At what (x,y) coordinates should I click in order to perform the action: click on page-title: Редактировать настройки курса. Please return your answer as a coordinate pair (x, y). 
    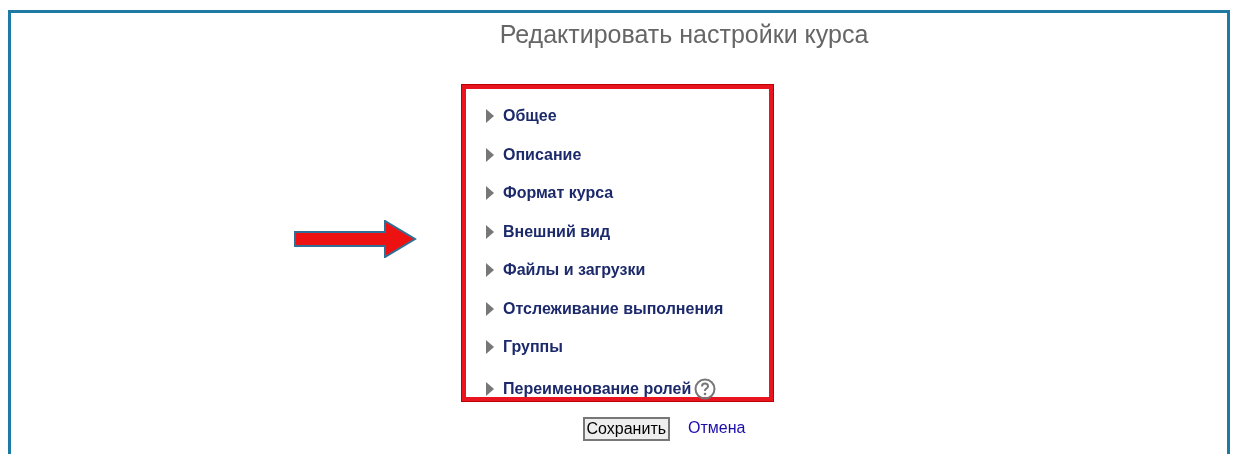
    Looking at the image, I should click on (684, 34).